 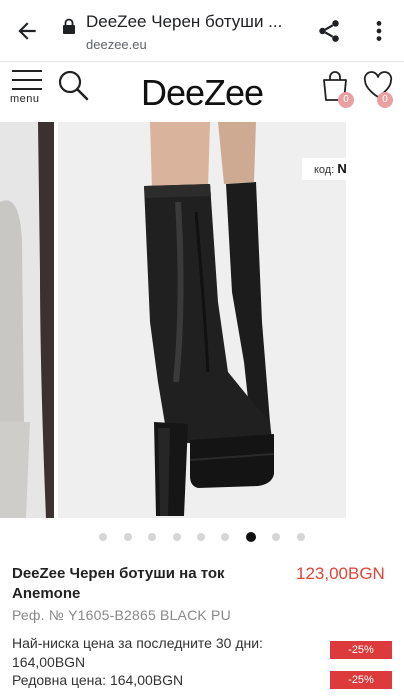 I want to click on more-options-icon, so click(x=379, y=31).